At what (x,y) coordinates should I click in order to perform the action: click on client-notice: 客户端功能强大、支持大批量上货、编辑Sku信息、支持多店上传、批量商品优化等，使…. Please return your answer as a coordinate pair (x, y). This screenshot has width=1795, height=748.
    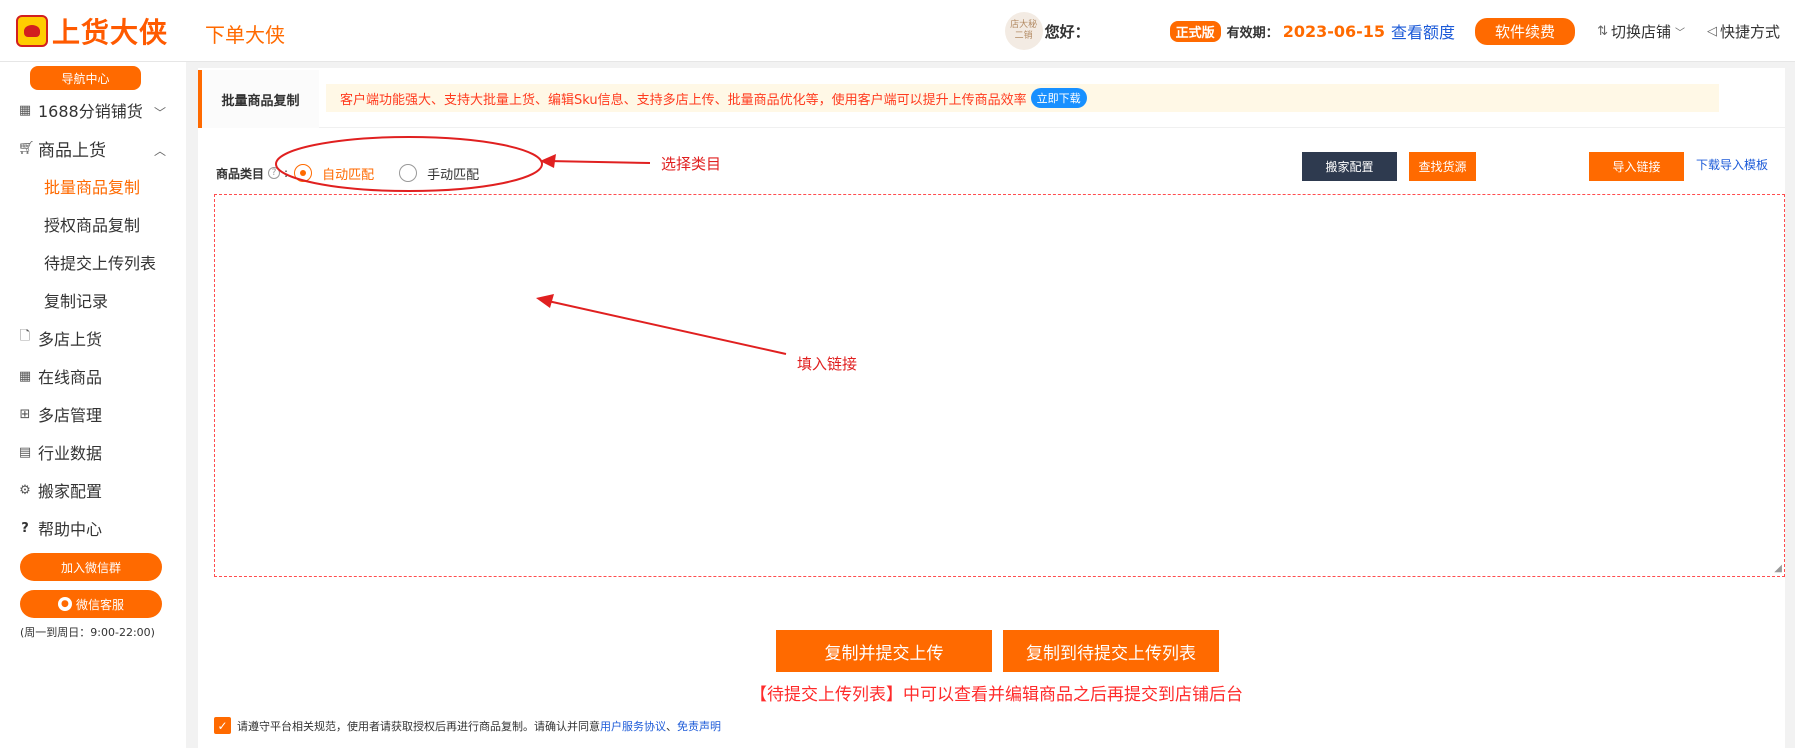
    Looking at the image, I should click on (1022, 98).